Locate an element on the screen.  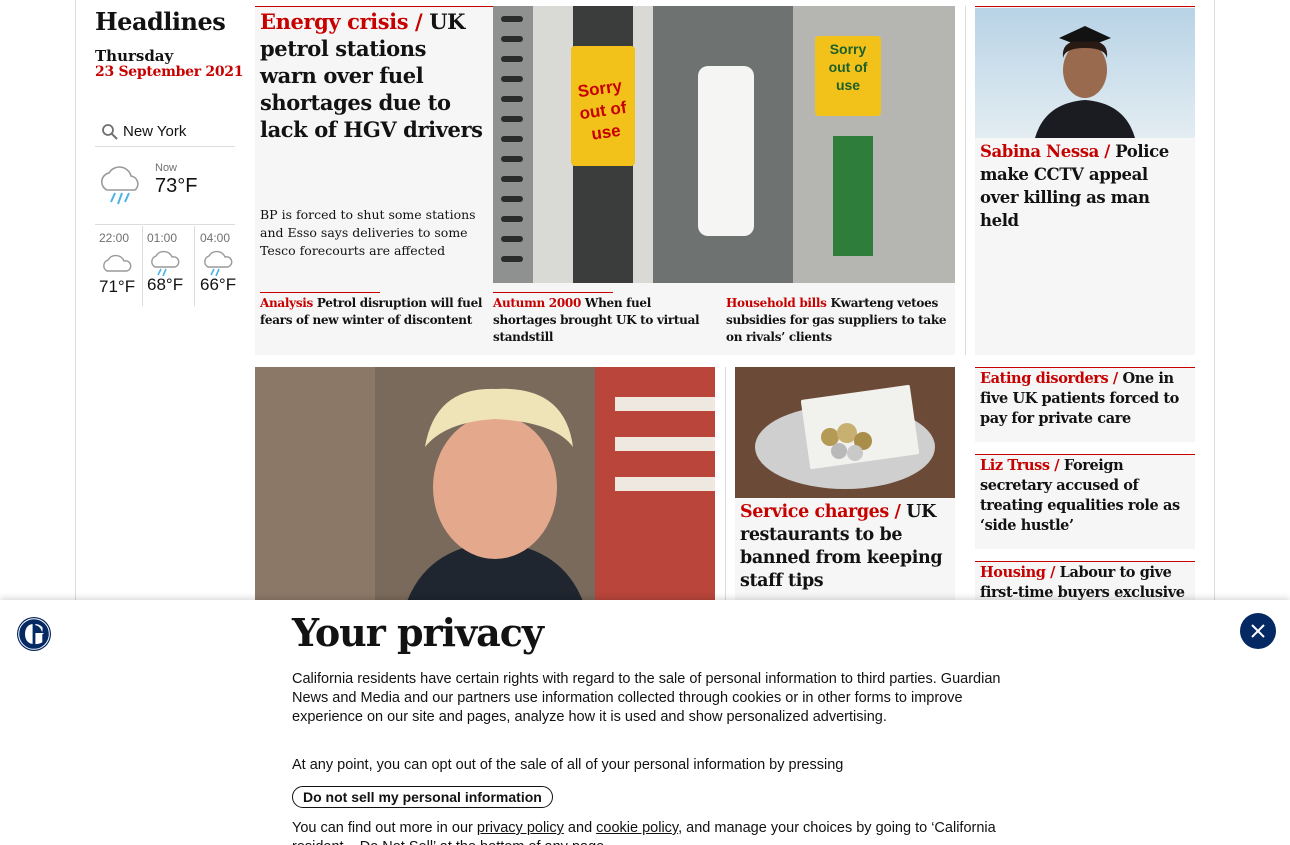
main-kicker: Energy crisis / is located at coordinates (341, 21).